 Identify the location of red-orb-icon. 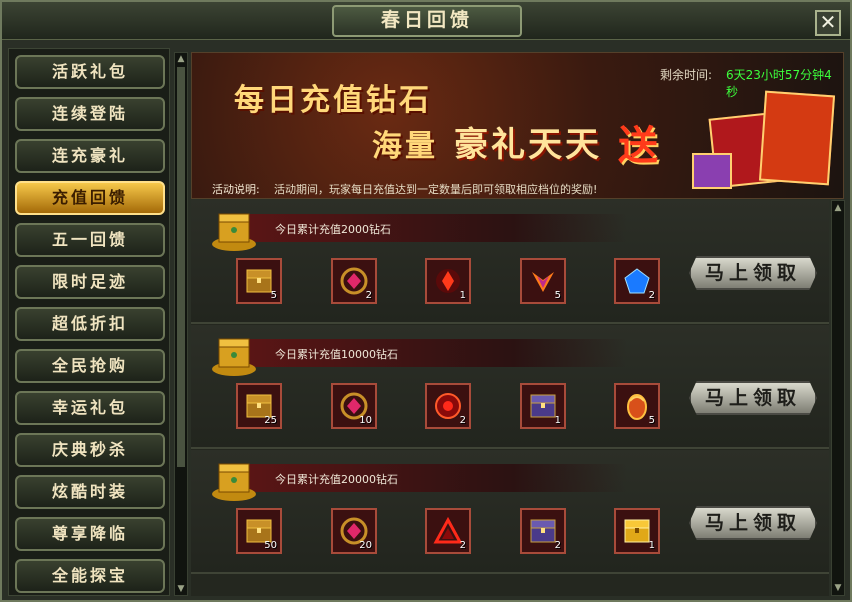
(448, 406).